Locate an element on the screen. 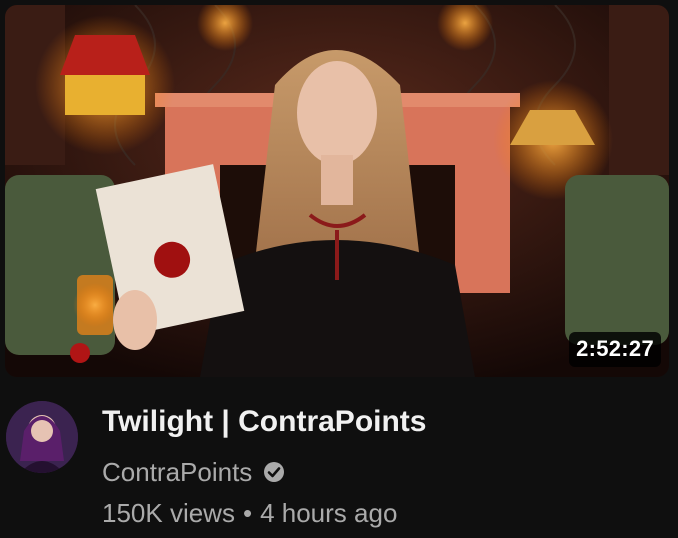  verified-check-icon is located at coordinates (274, 472).